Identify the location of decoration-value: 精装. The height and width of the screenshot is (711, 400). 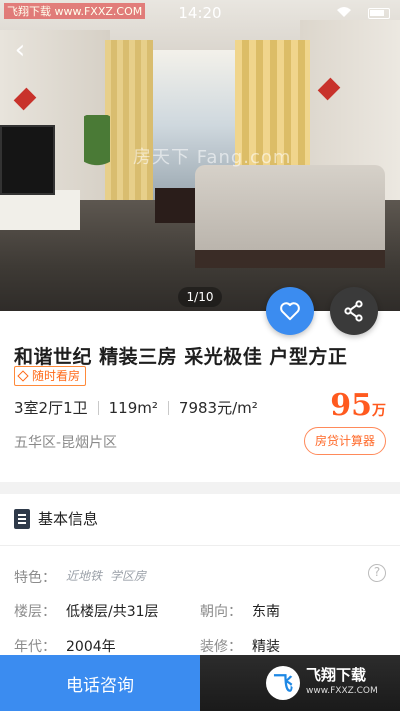
(266, 647).